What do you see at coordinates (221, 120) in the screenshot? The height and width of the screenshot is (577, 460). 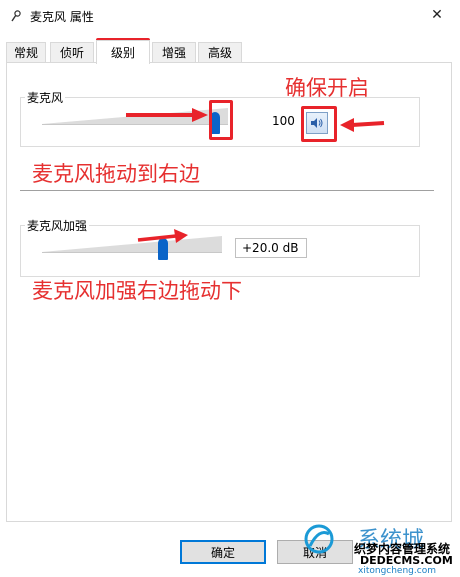 I see `thumb-highlight` at bounding box center [221, 120].